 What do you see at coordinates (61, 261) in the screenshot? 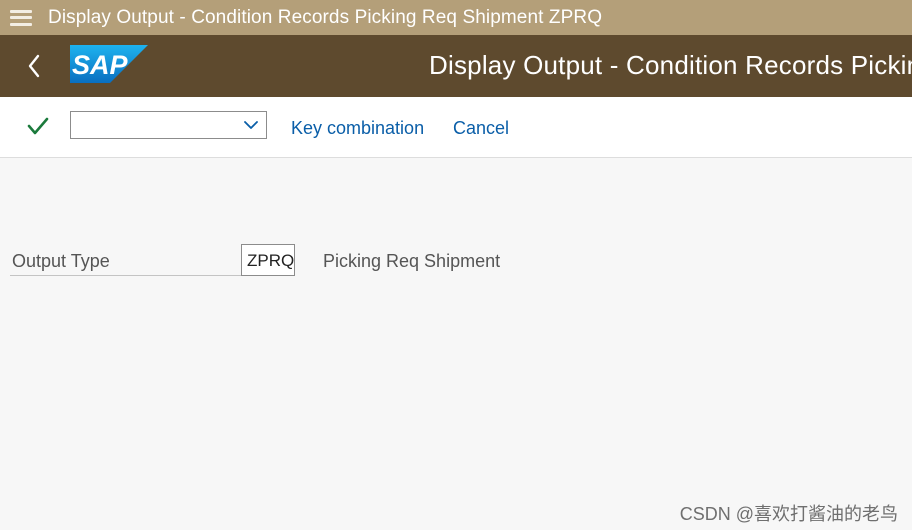
I see `output-type-label: Output Type` at bounding box center [61, 261].